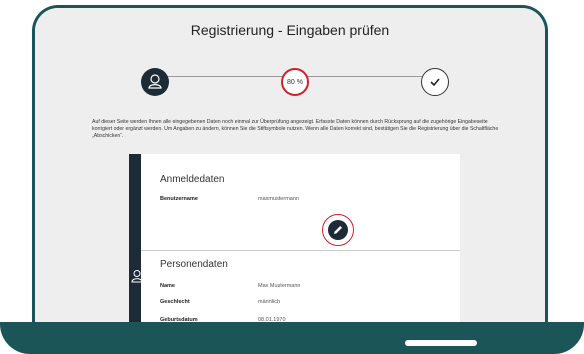  Describe the element at coordinates (192, 179) in the screenshot. I see `section-title-login: Anmeldedaten` at that location.